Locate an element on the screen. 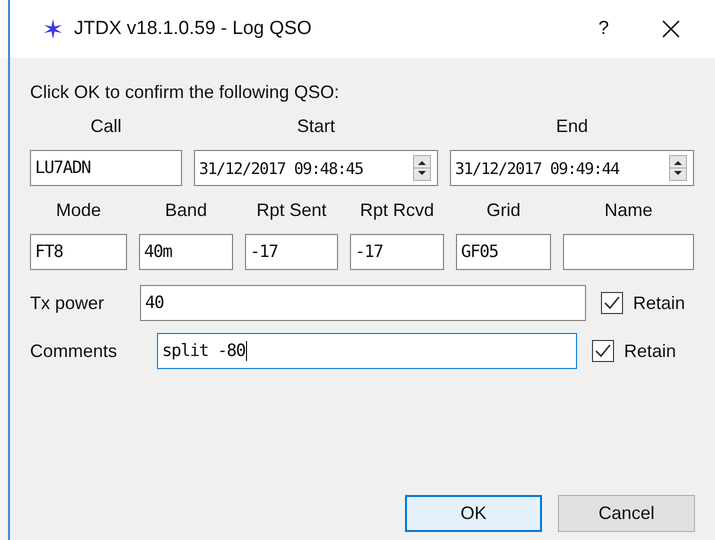  text-cursor is located at coordinates (247, 351).